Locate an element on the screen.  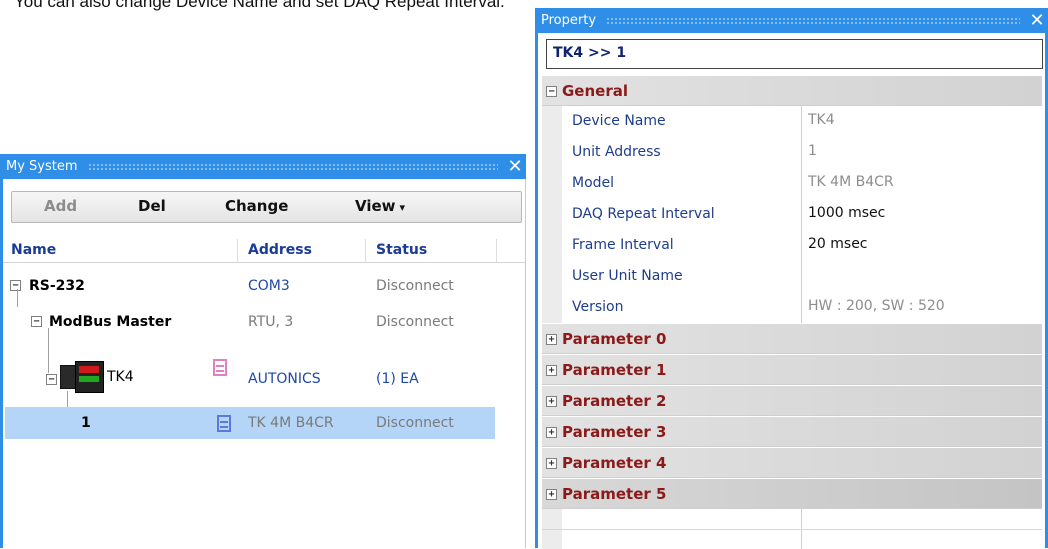
group-label: Parameter 3 is located at coordinates (614, 432).